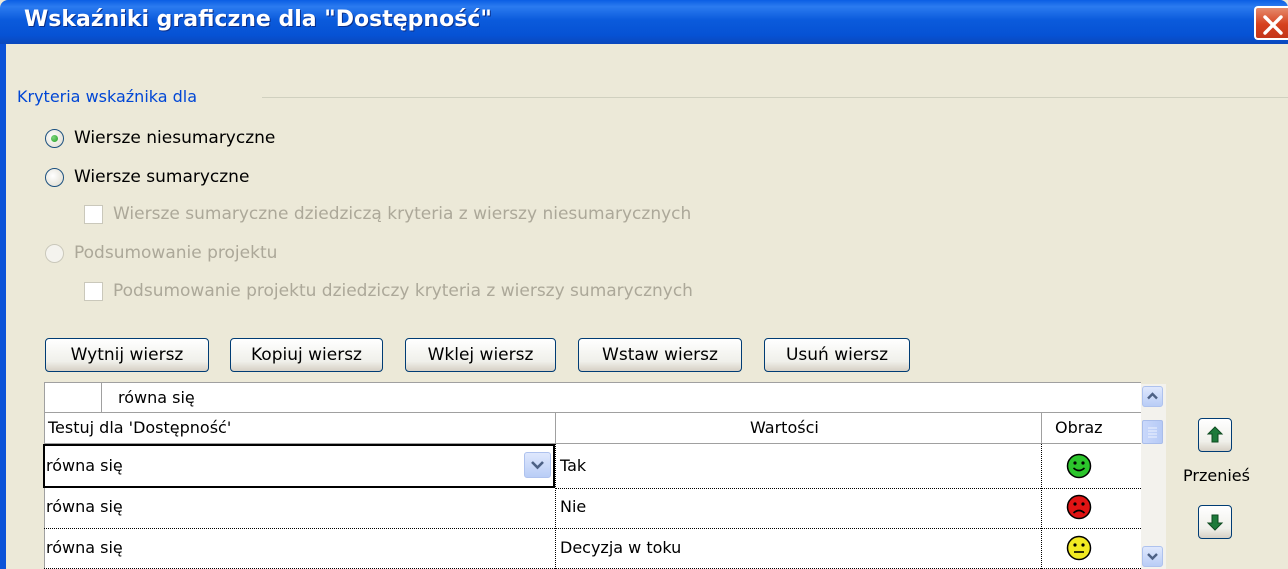  What do you see at coordinates (139, 427) in the screenshot?
I see `column-header-test: Testuj dla 'Dostępność'` at bounding box center [139, 427].